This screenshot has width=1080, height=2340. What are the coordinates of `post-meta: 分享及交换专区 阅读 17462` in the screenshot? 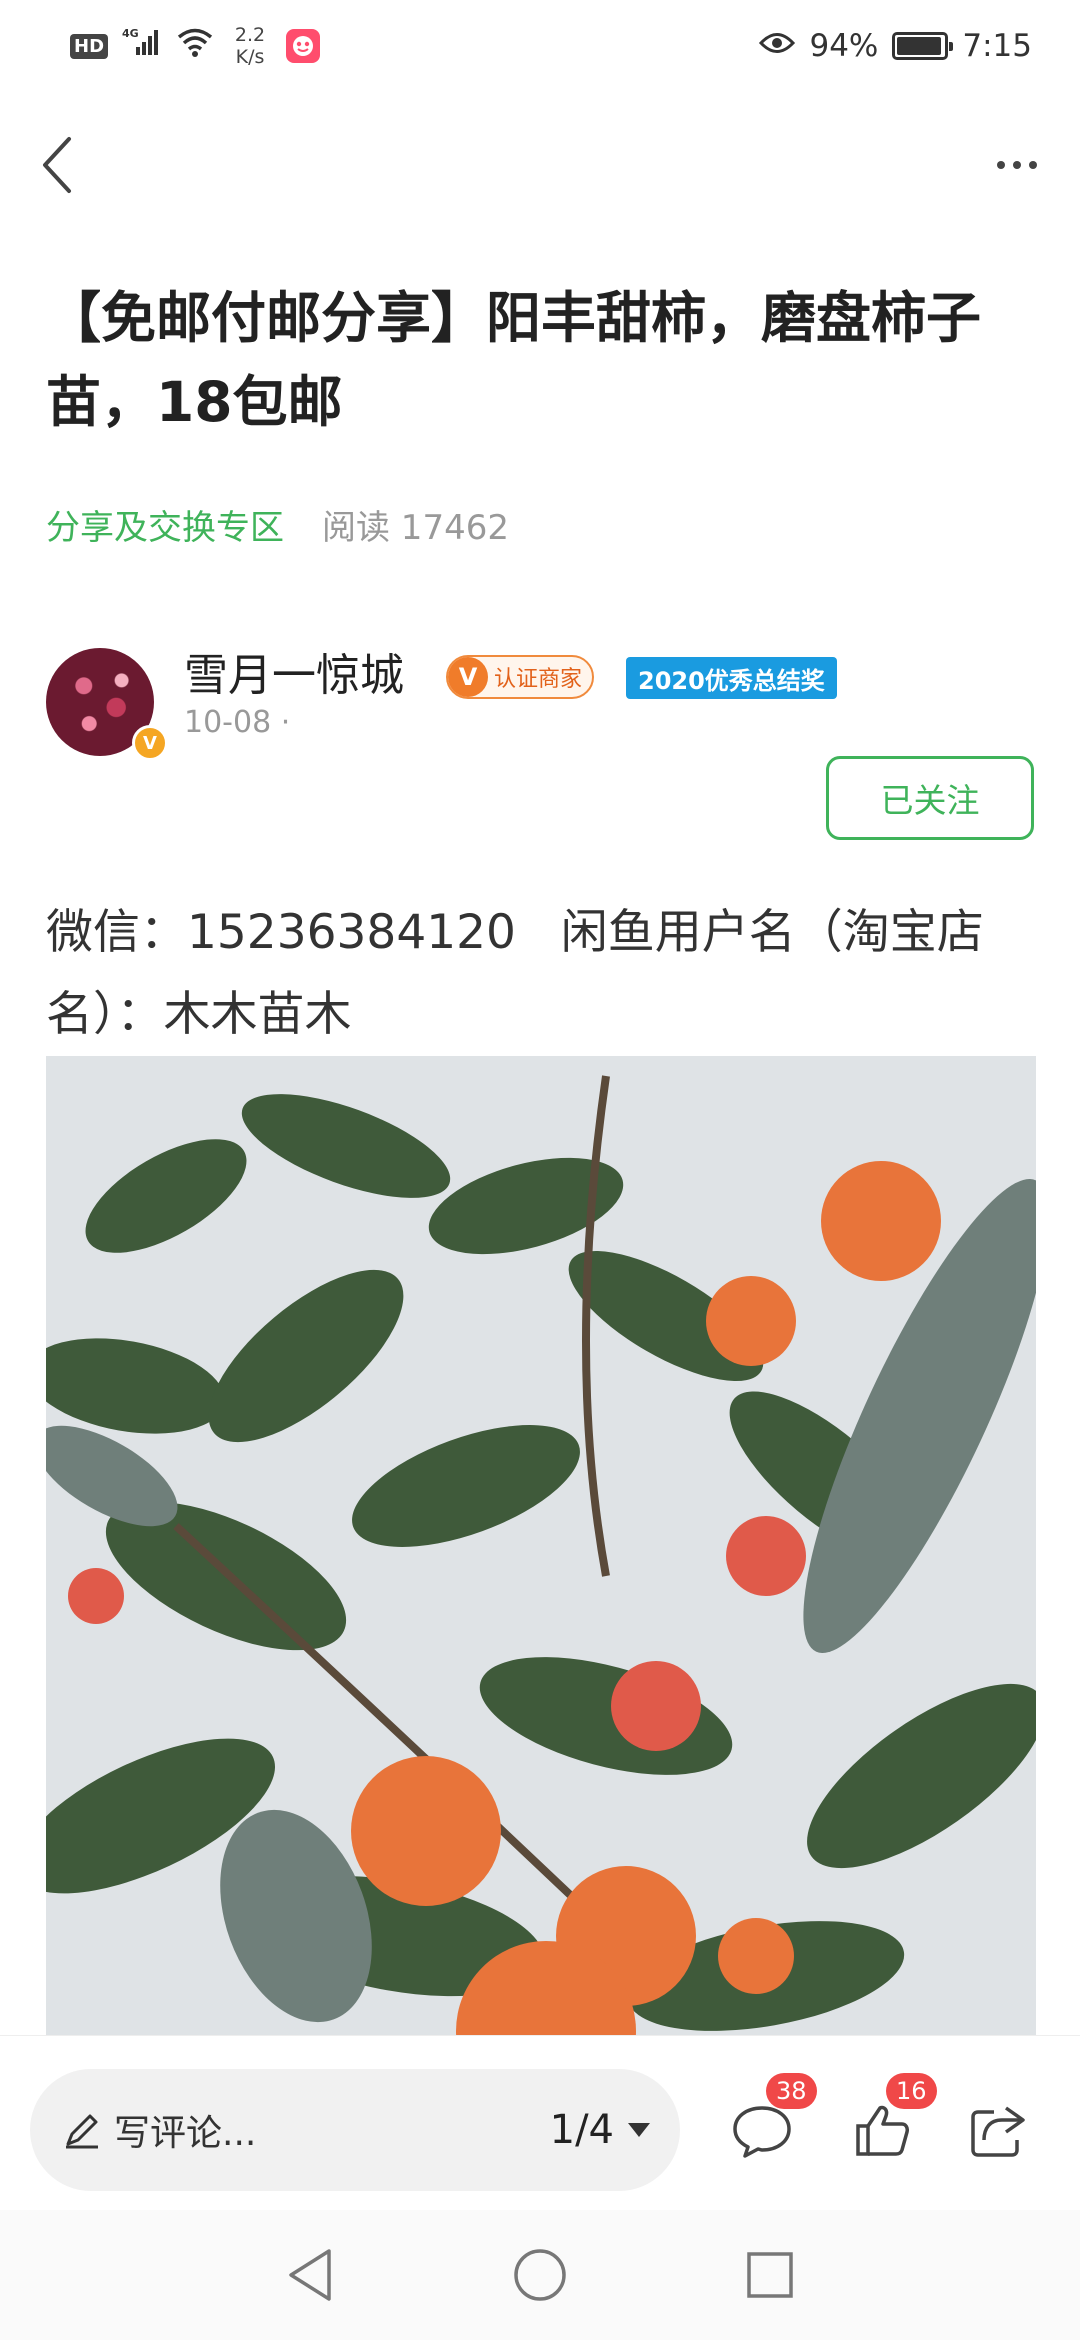 It's located at (277, 524).